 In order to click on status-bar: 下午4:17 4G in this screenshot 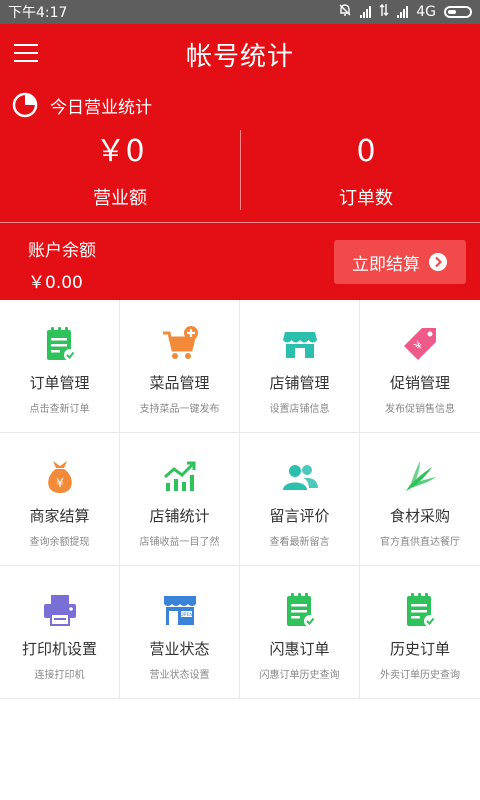, I will do `click(240, 12)`.